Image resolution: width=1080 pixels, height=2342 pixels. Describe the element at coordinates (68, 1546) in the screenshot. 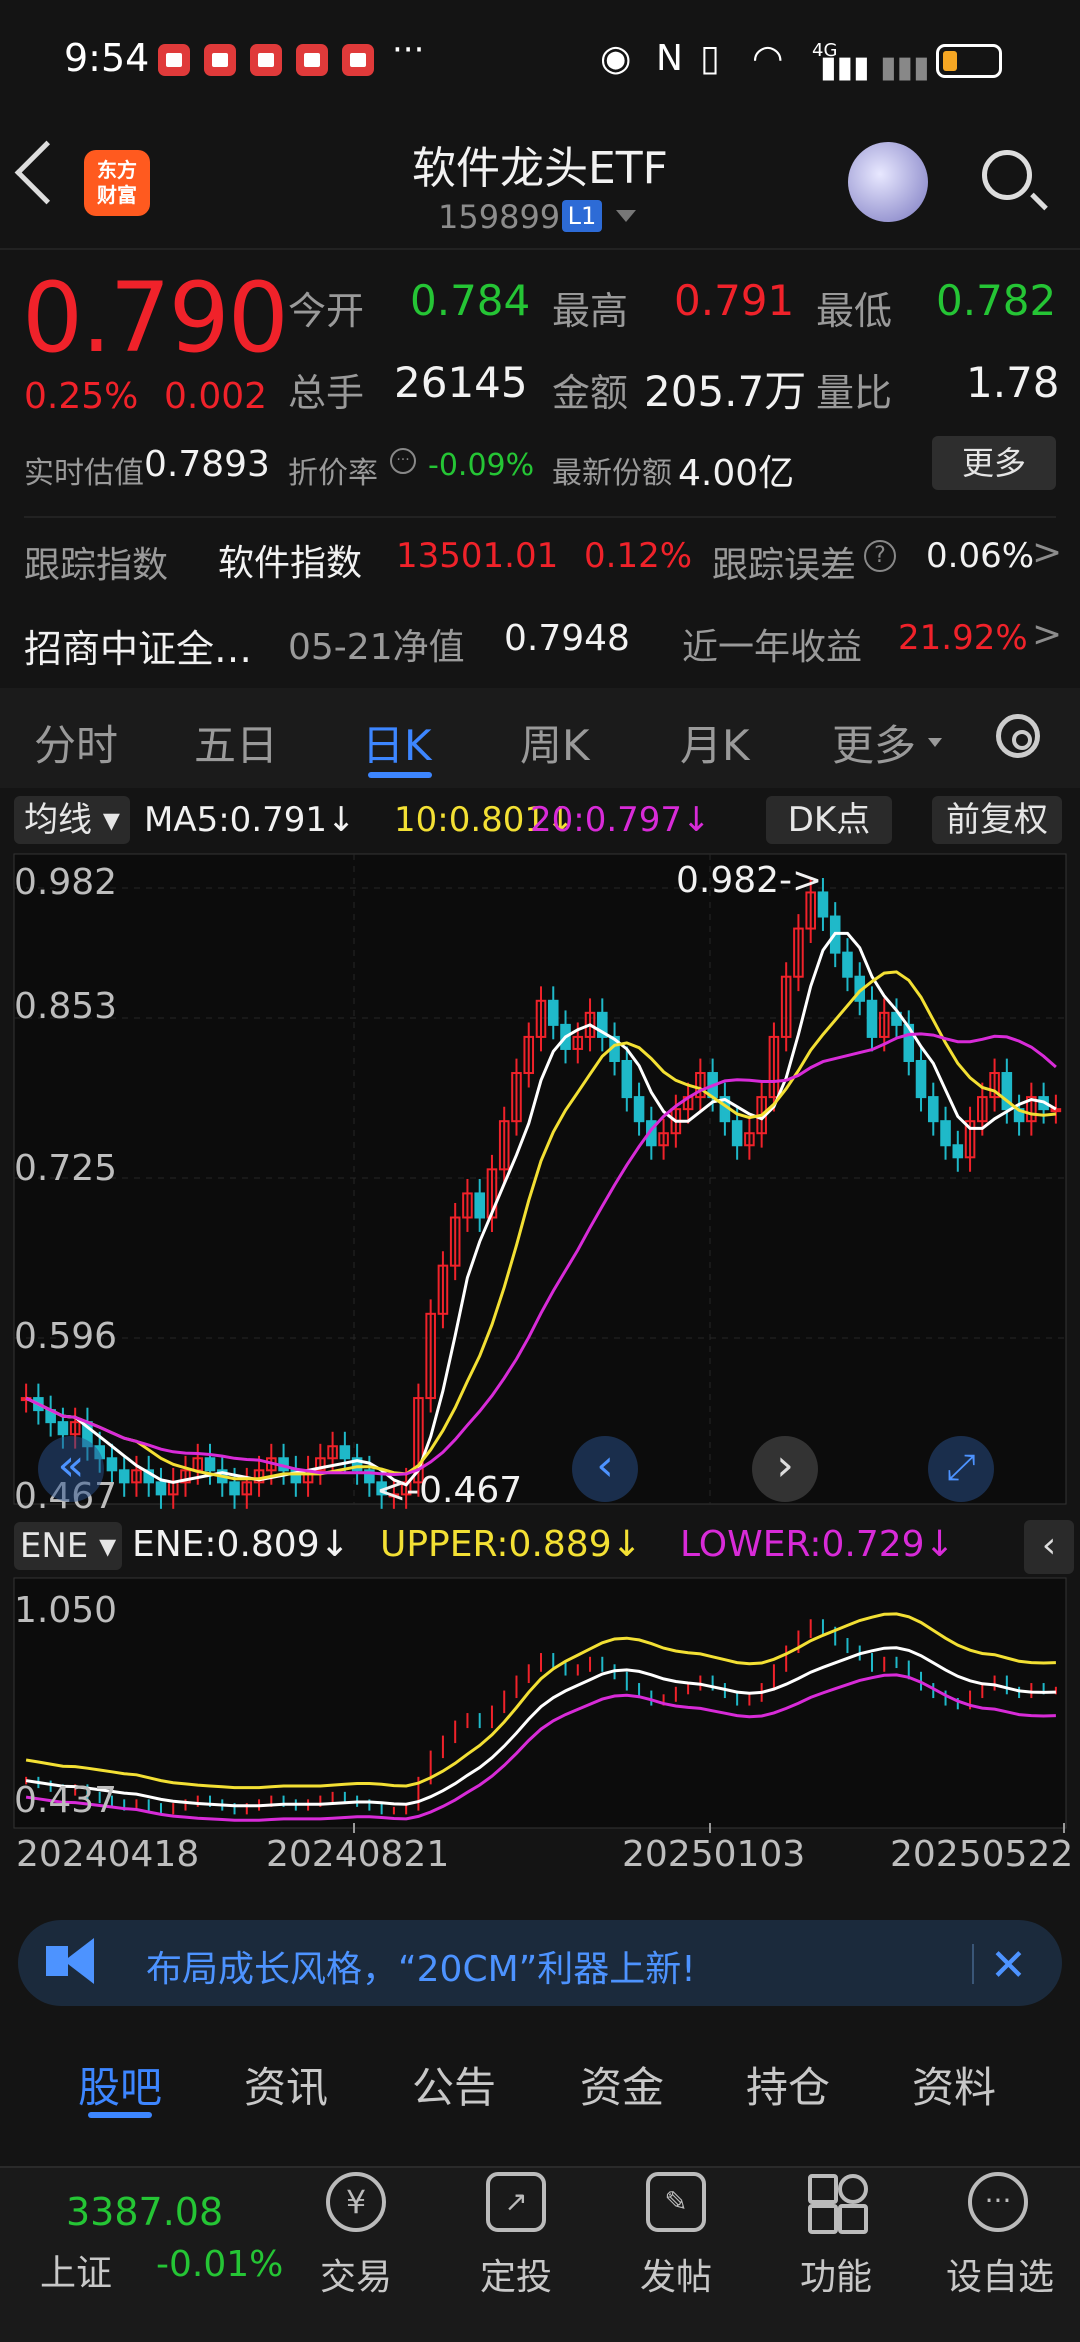

I see `ene-selector: ENE ▾` at that location.